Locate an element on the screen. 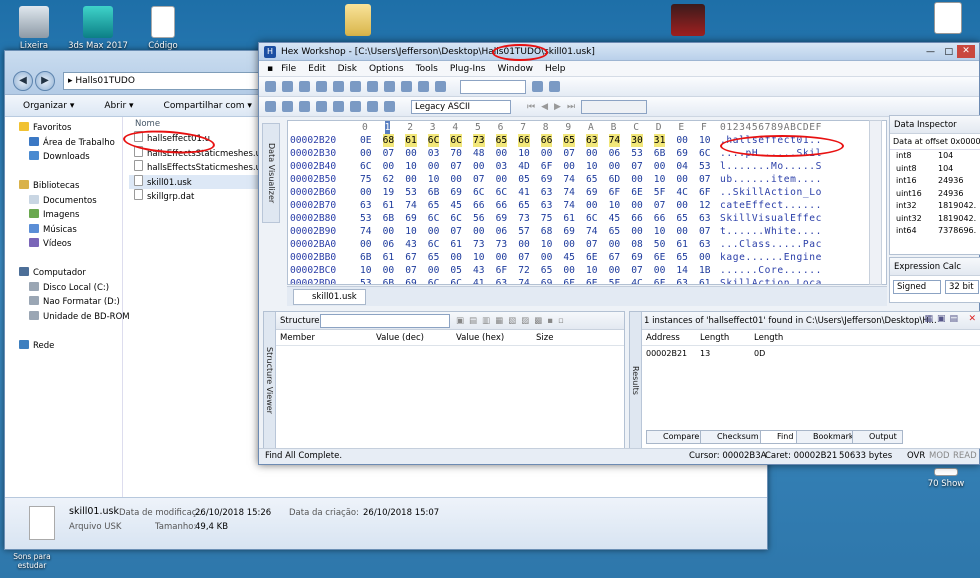 Image resolution: width=980 pixels, height=578 pixels. desktop-icon-lineage is located at coordinates (688, 21).